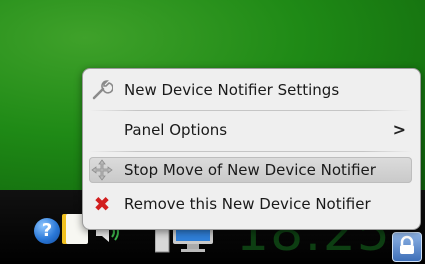 Image resolution: width=425 pixels, height=265 pixels. Describe the element at coordinates (102, 90) in the screenshot. I see `wrench-icon` at that location.